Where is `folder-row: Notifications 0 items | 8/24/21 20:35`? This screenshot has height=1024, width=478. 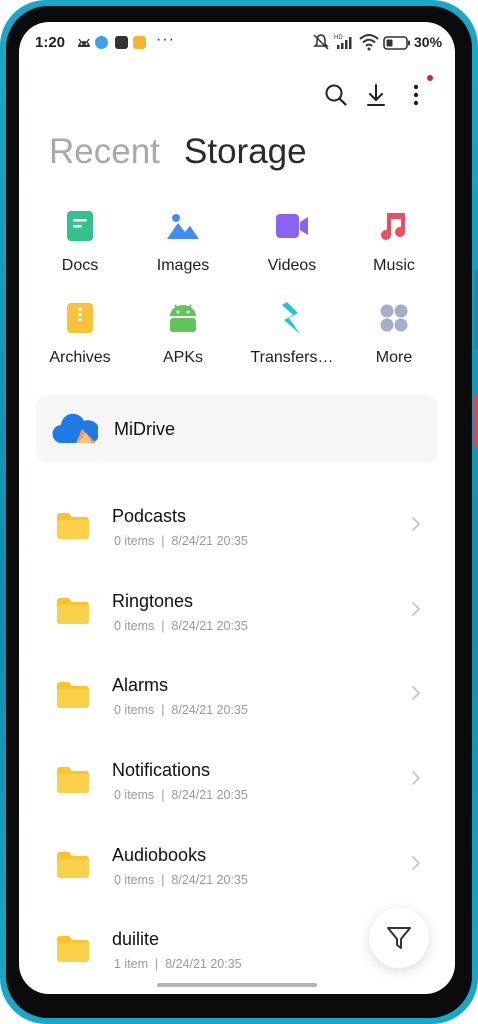 folder-row: Notifications 0 items | 8/24/21 20:35 is located at coordinates (237, 792).